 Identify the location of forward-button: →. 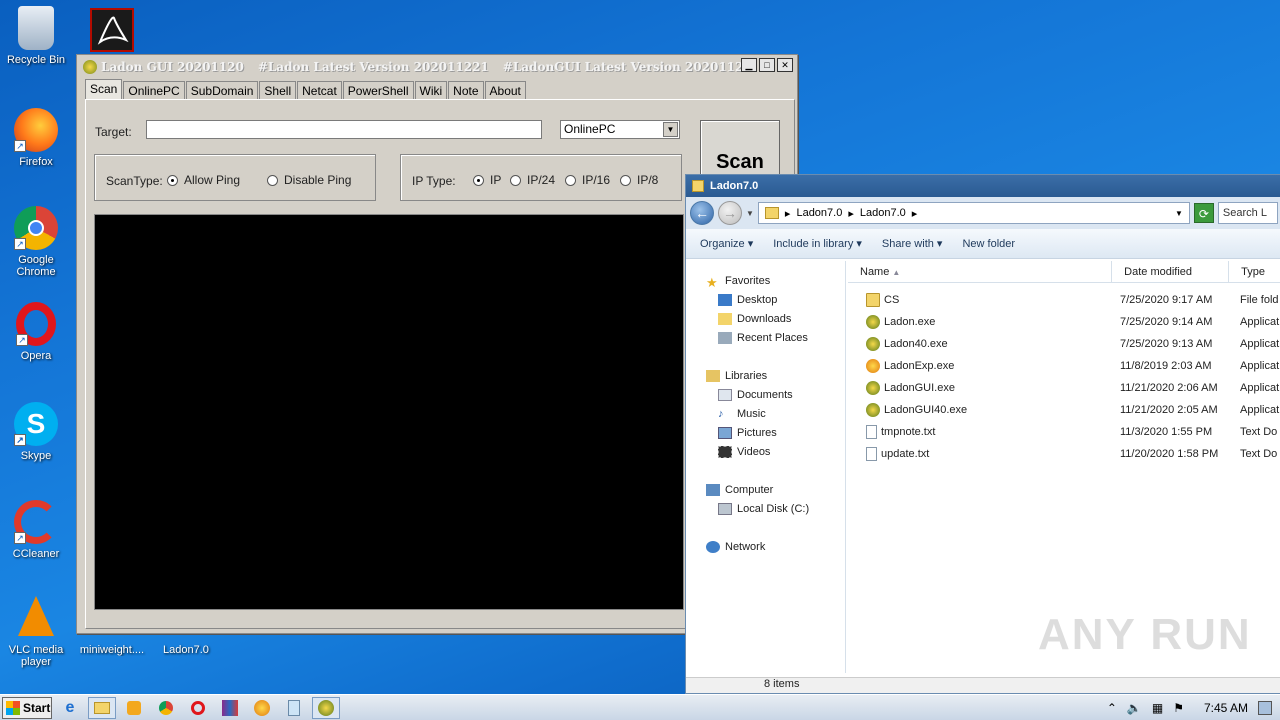
(730, 213).